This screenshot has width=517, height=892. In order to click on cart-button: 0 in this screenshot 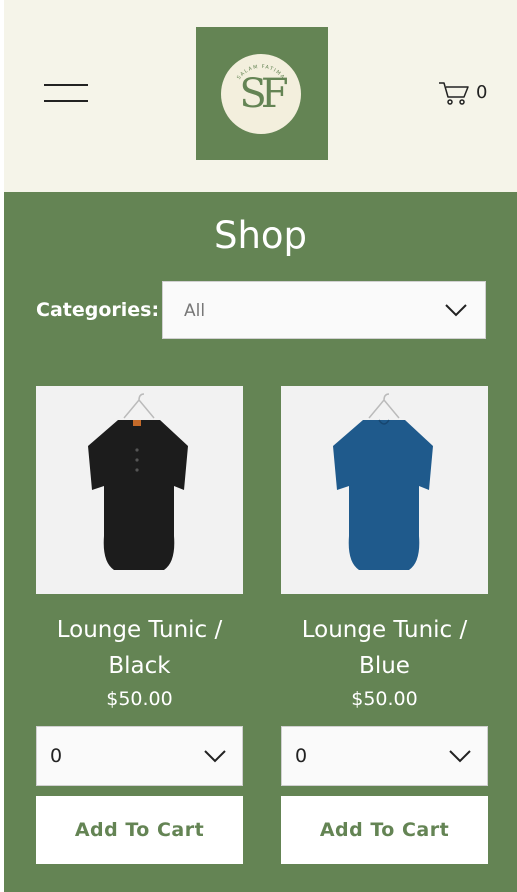, I will do `click(468, 94)`.